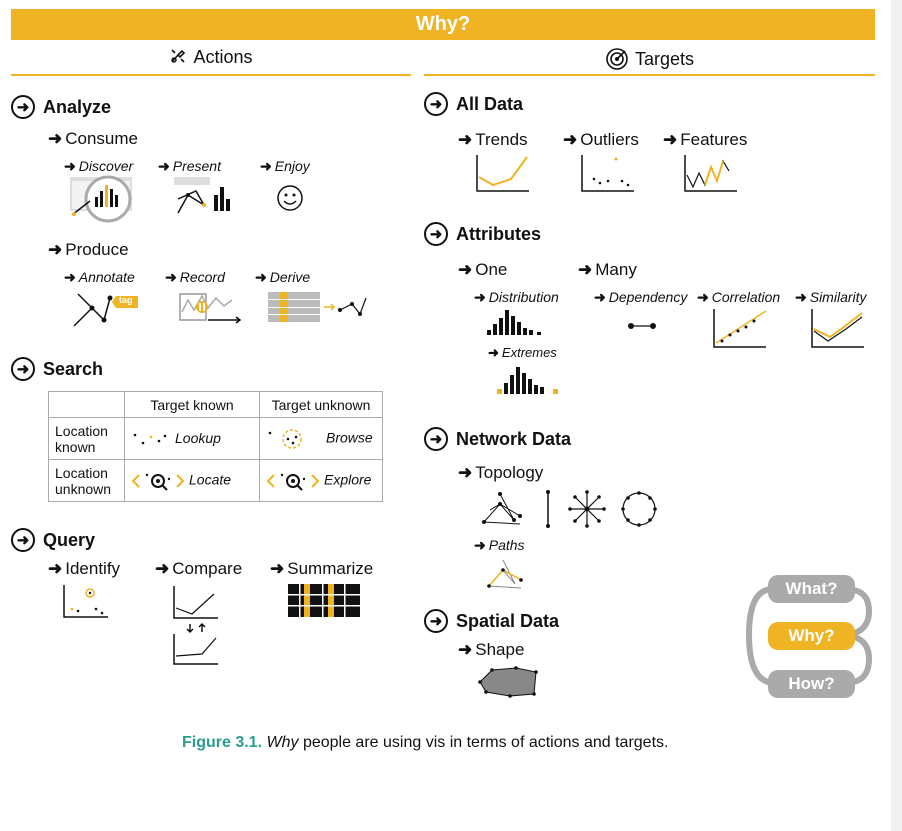 This screenshot has width=902, height=831. Describe the element at coordinates (639, 509) in the screenshot. I see `topology-ring-icon` at that location.